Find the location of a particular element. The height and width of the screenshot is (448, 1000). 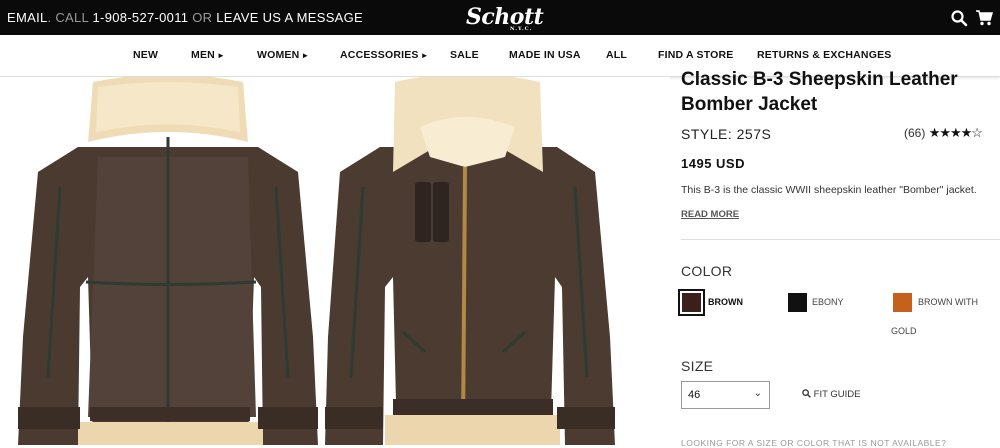

color-label: COLOR is located at coordinates (707, 271).